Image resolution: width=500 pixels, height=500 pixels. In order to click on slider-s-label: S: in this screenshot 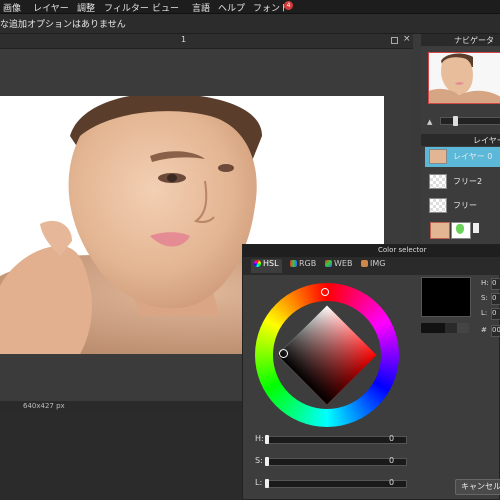, I will do `click(259, 460)`.